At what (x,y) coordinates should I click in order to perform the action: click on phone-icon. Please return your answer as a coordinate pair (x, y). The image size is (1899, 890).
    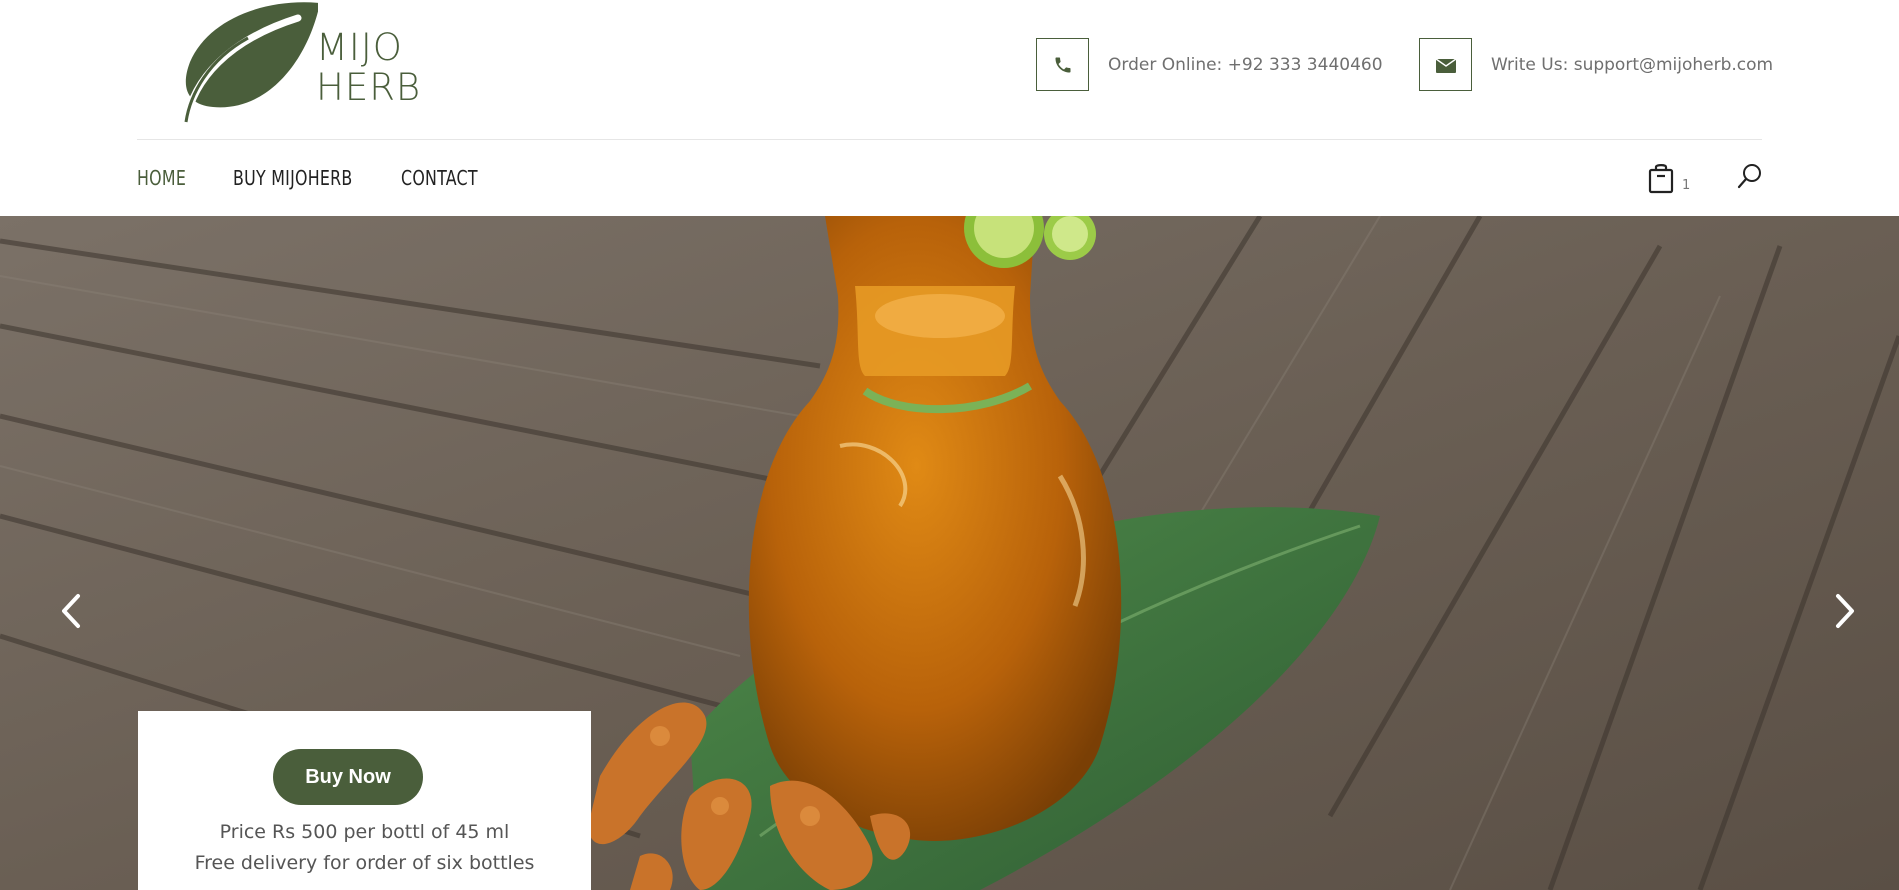
    Looking at the image, I should click on (1062, 64).